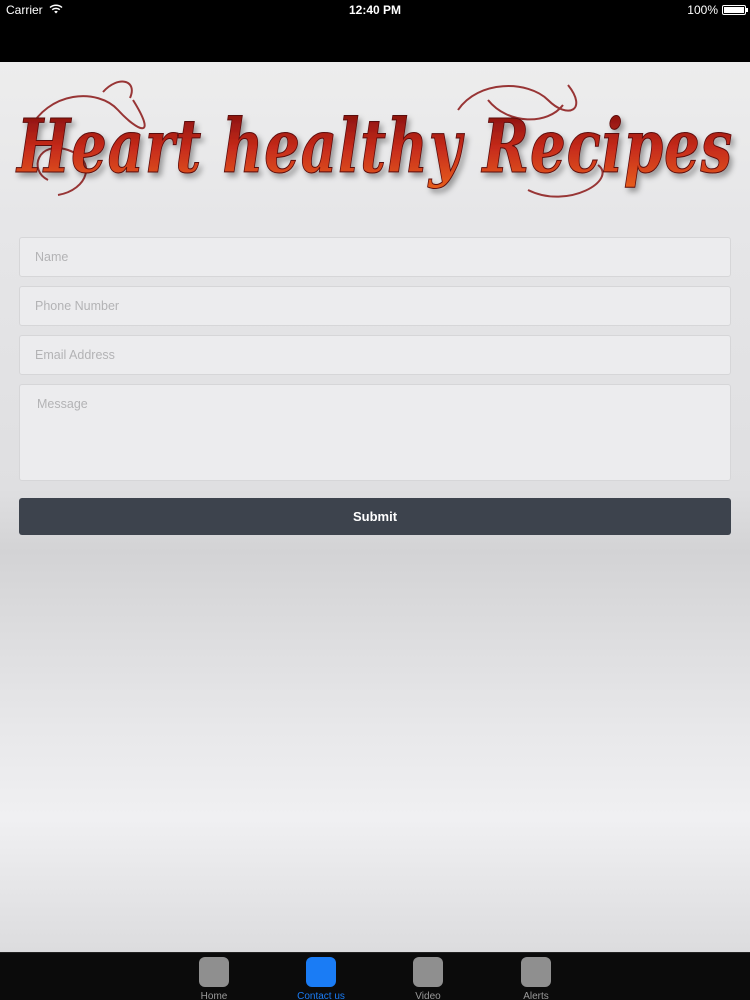 The image size is (750, 1000). Describe the element at coordinates (375, 306) in the screenshot. I see `phone-field` at that location.